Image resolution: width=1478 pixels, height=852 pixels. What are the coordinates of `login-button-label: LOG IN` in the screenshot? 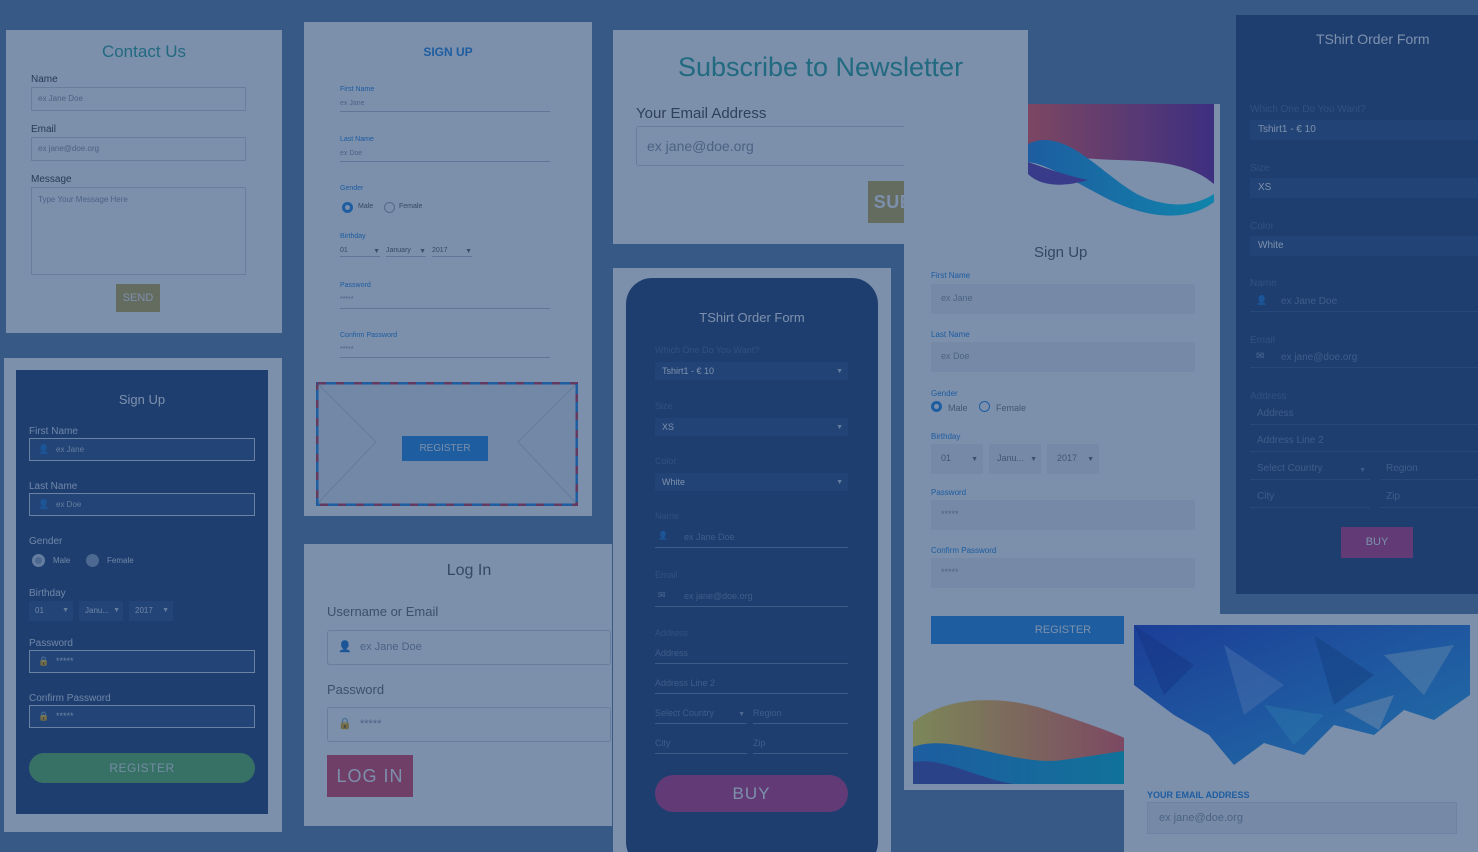 It's located at (370, 776).